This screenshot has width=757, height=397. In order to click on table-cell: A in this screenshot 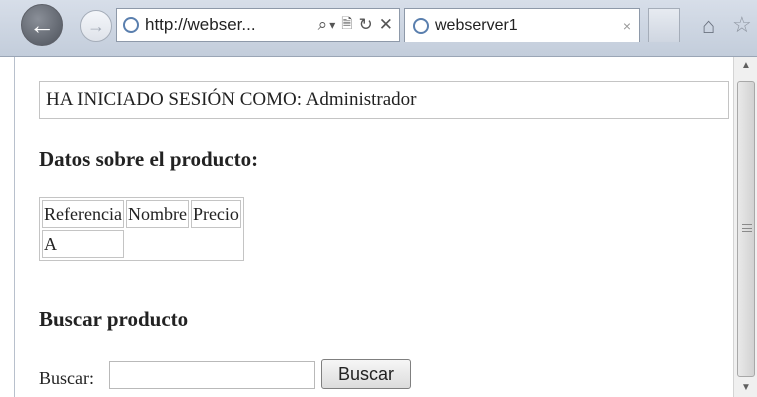, I will do `click(83, 244)`.